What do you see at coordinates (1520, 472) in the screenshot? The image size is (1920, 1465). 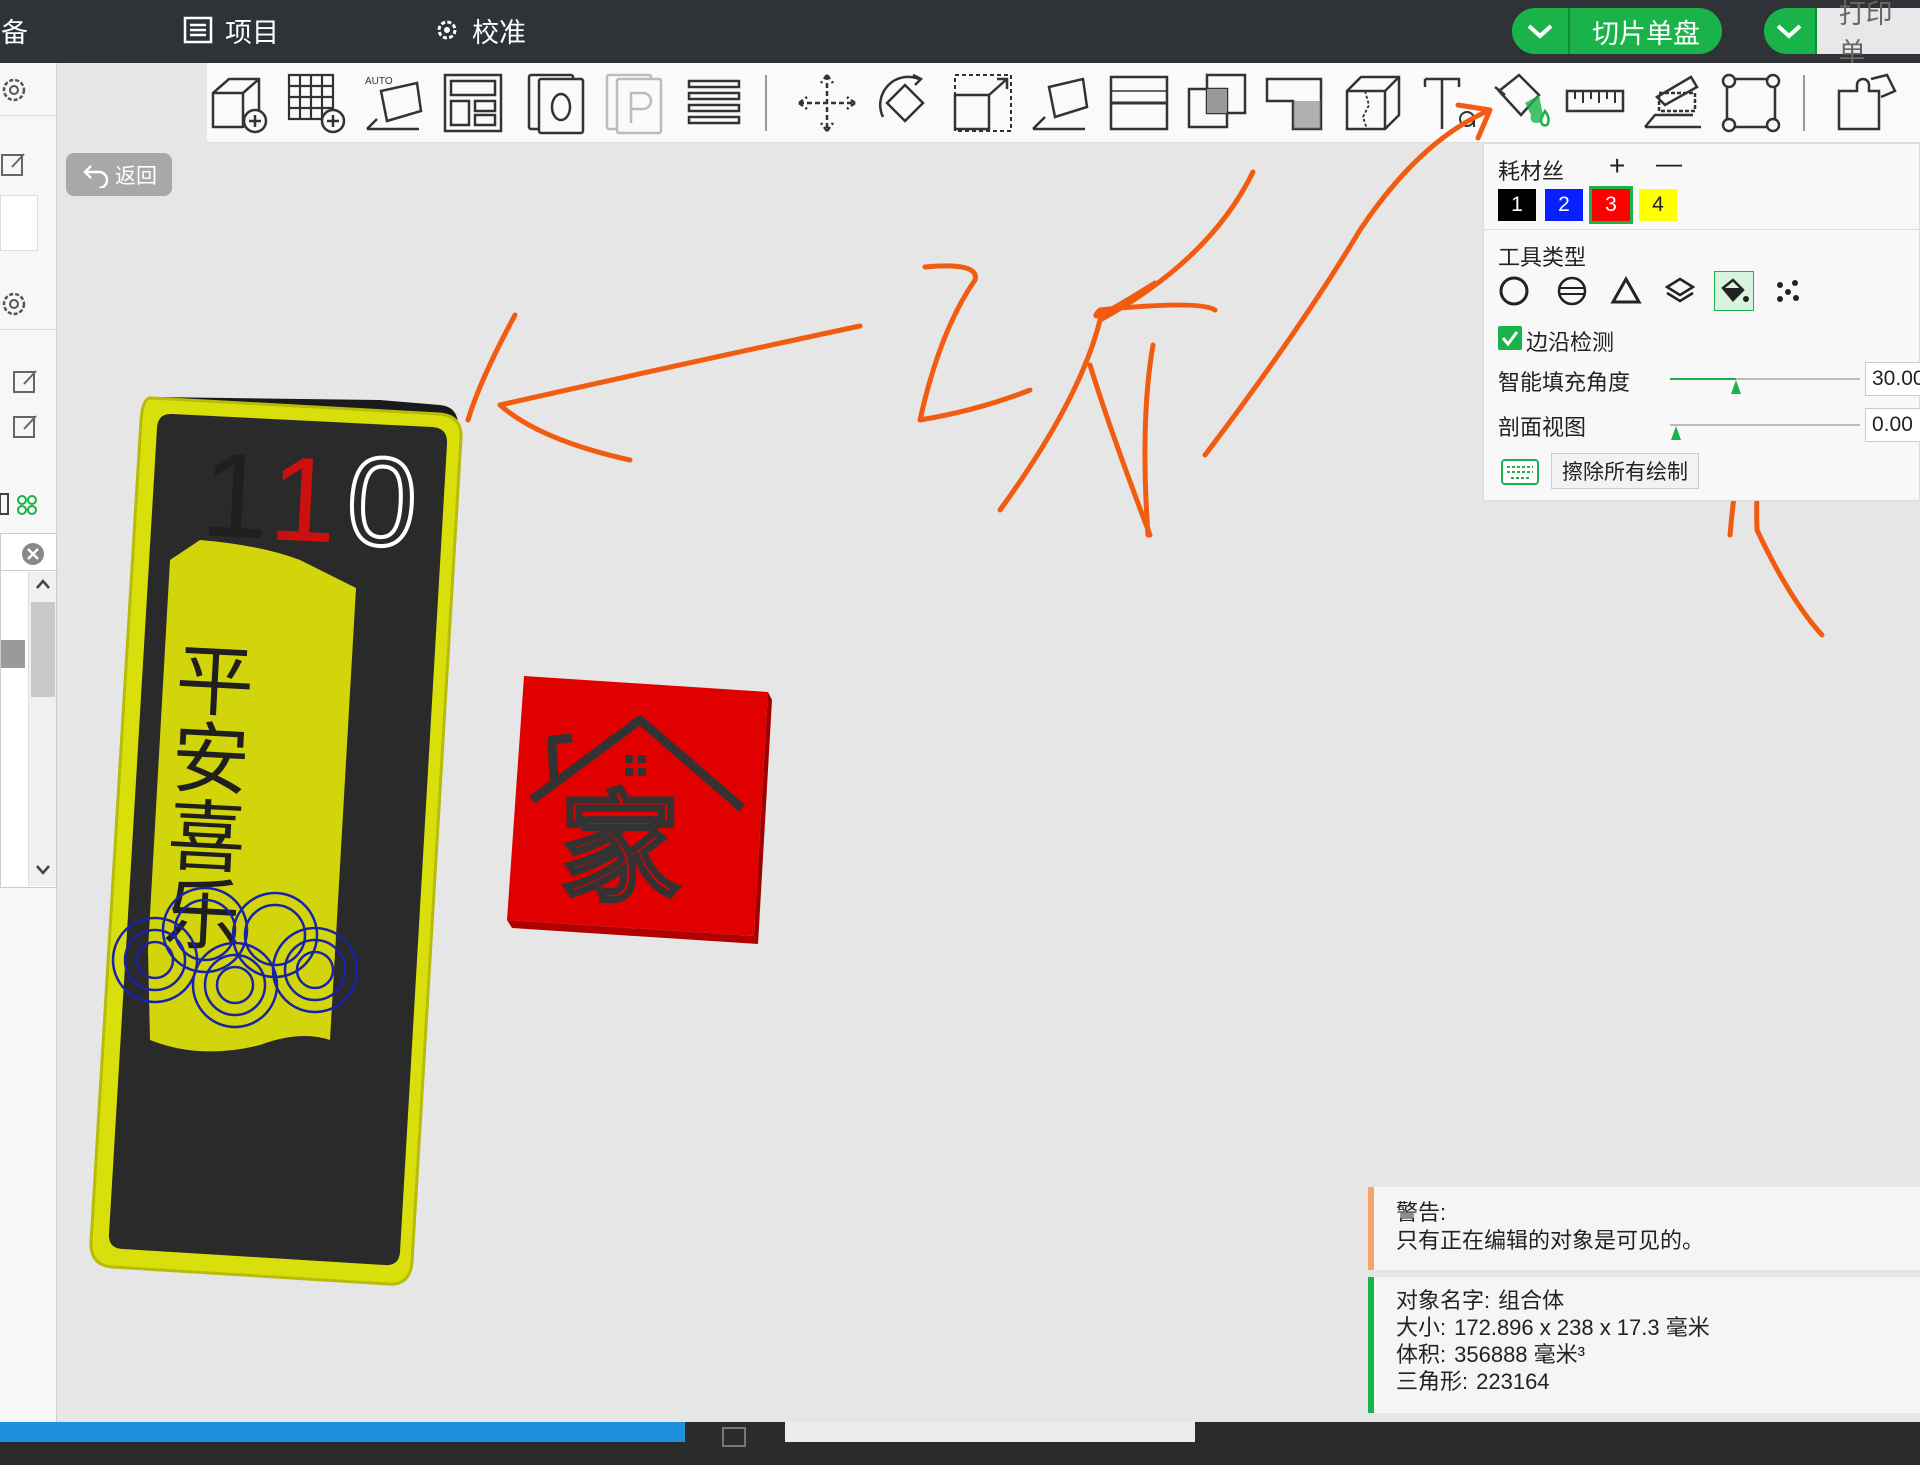 I see `keyboard-icon` at bounding box center [1520, 472].